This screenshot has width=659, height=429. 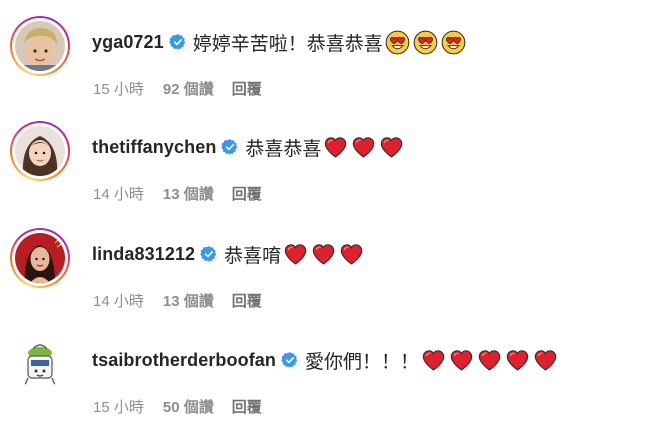 I want to click on username-link: thetiffanychen, so click(x=154, y=147).